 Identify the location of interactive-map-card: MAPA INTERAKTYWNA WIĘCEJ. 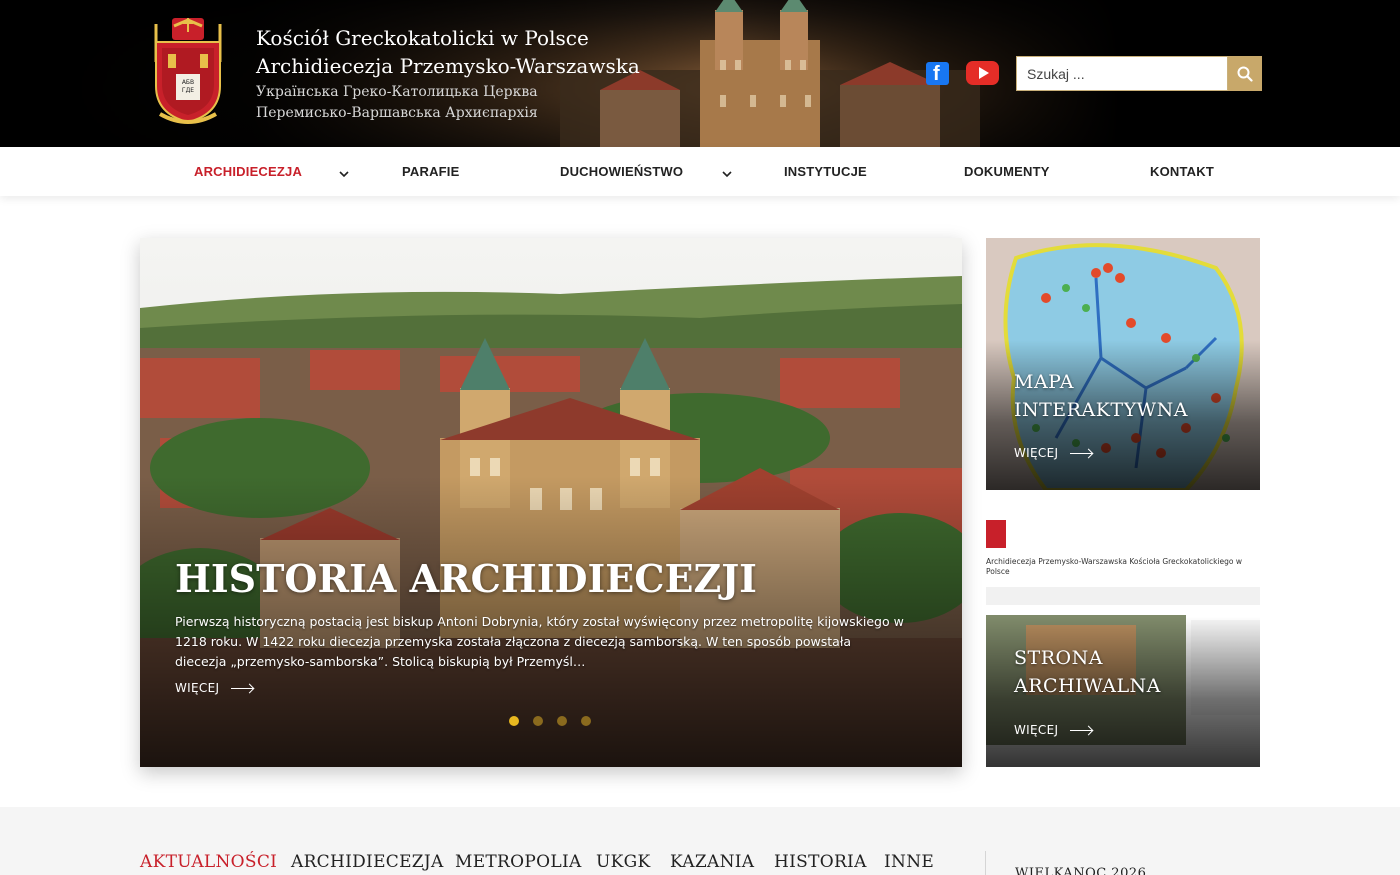
(1123, 364).